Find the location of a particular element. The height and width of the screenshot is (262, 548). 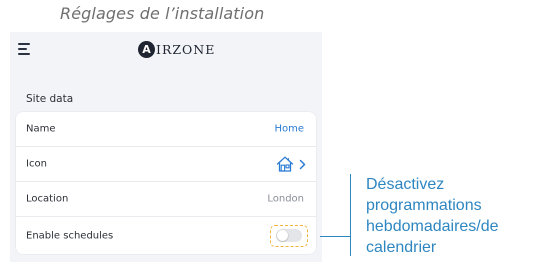

page-heading: Réglages de l’installation is located at coordinates (162, 13).